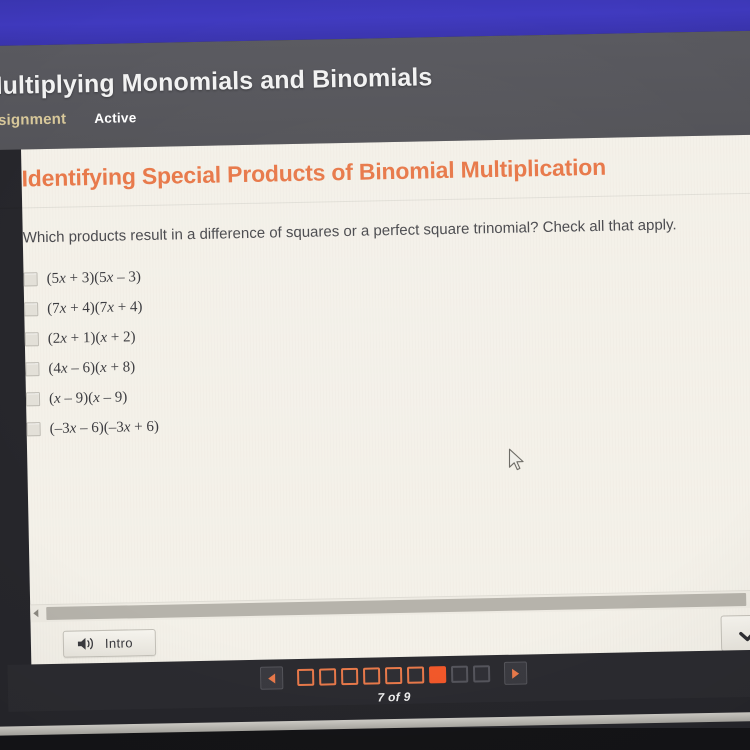 The width and height of the screenshot is (750, 750). Describe the element at coordinates (744, 633) in the screenshot. I see `check-icon` at that location.